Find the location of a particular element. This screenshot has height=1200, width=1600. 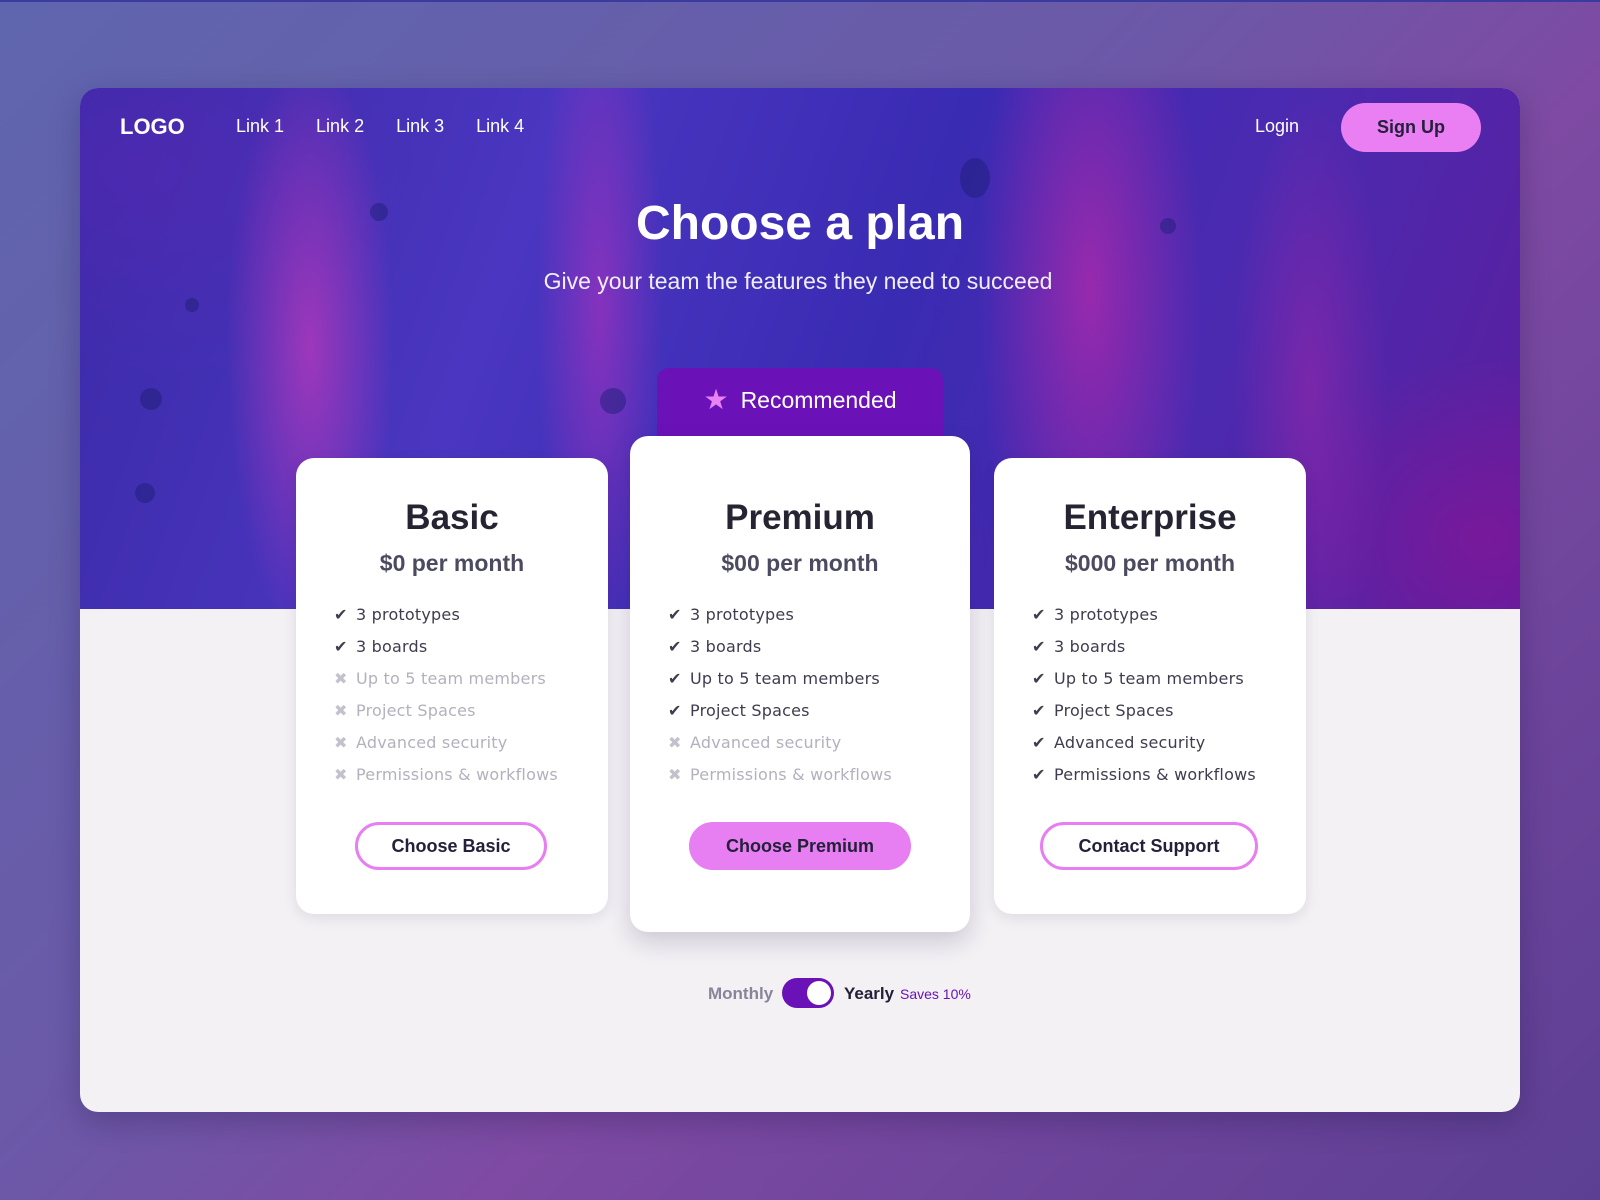

top-border is located at coordinates (800, 1).